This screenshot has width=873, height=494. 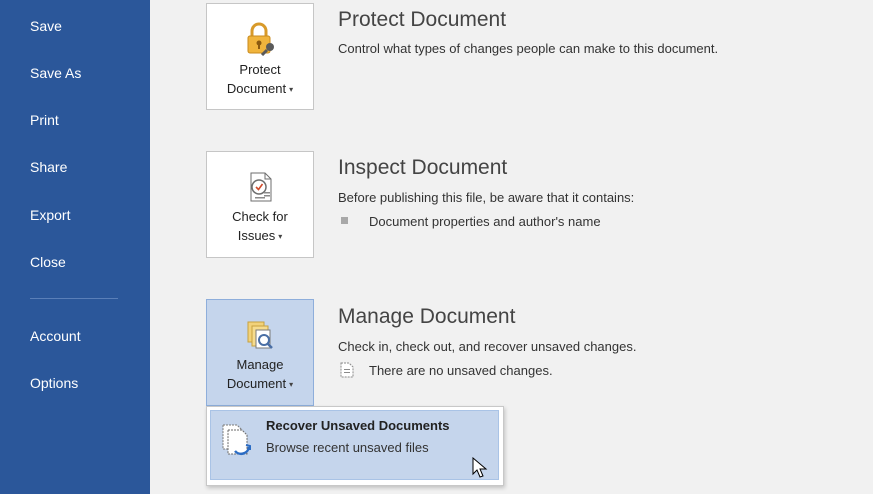 What do you see at coordinates (260, 364) in the screenshot?
I see `manage-button-label-1: Manage` at bounding box center [260, 364].